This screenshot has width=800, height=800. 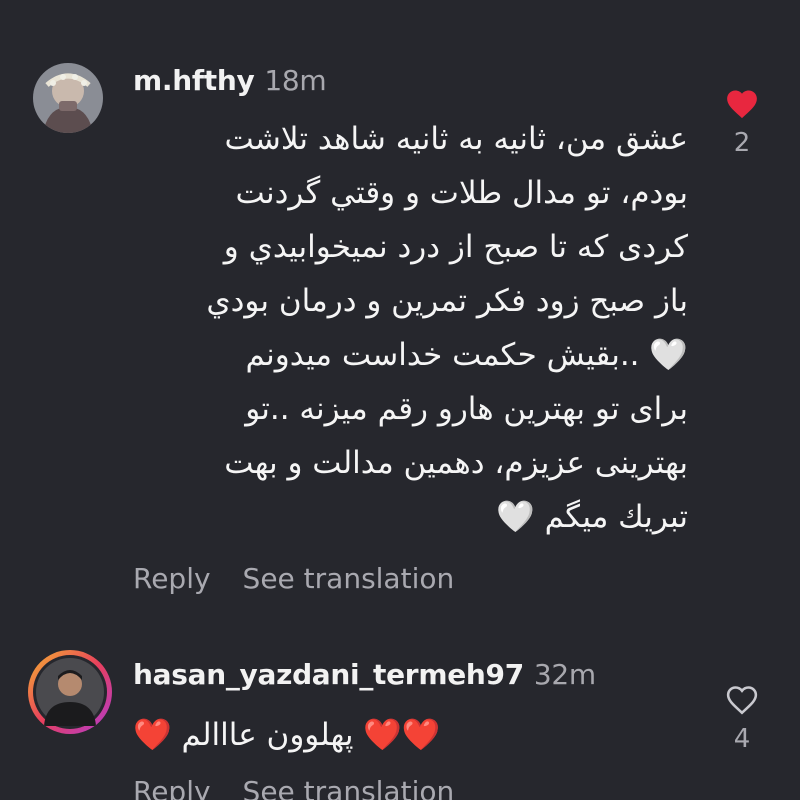 What do you see at coordinates (742, 104) in the screenshot?
I see `heart-filled-icon` at bounding box center [742, 104].